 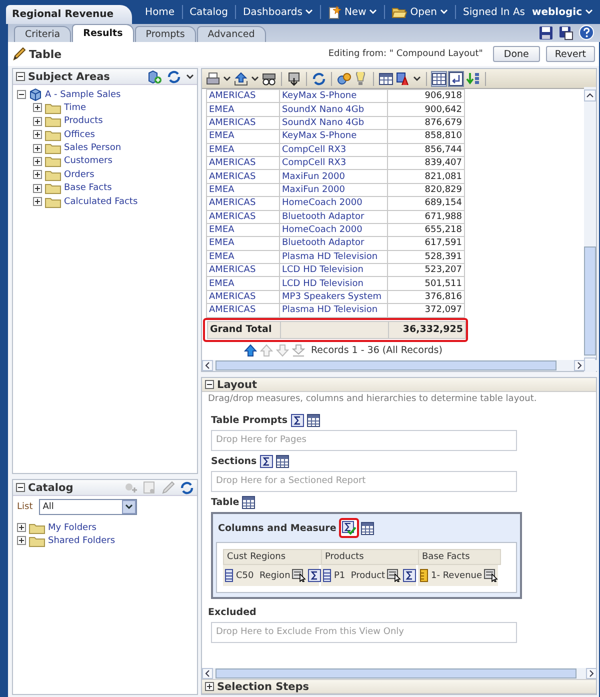 What do you see at coordinates (241, 79) in the screenshot?
I see `upload-arrow-icon` at bounding box center [241, 79].